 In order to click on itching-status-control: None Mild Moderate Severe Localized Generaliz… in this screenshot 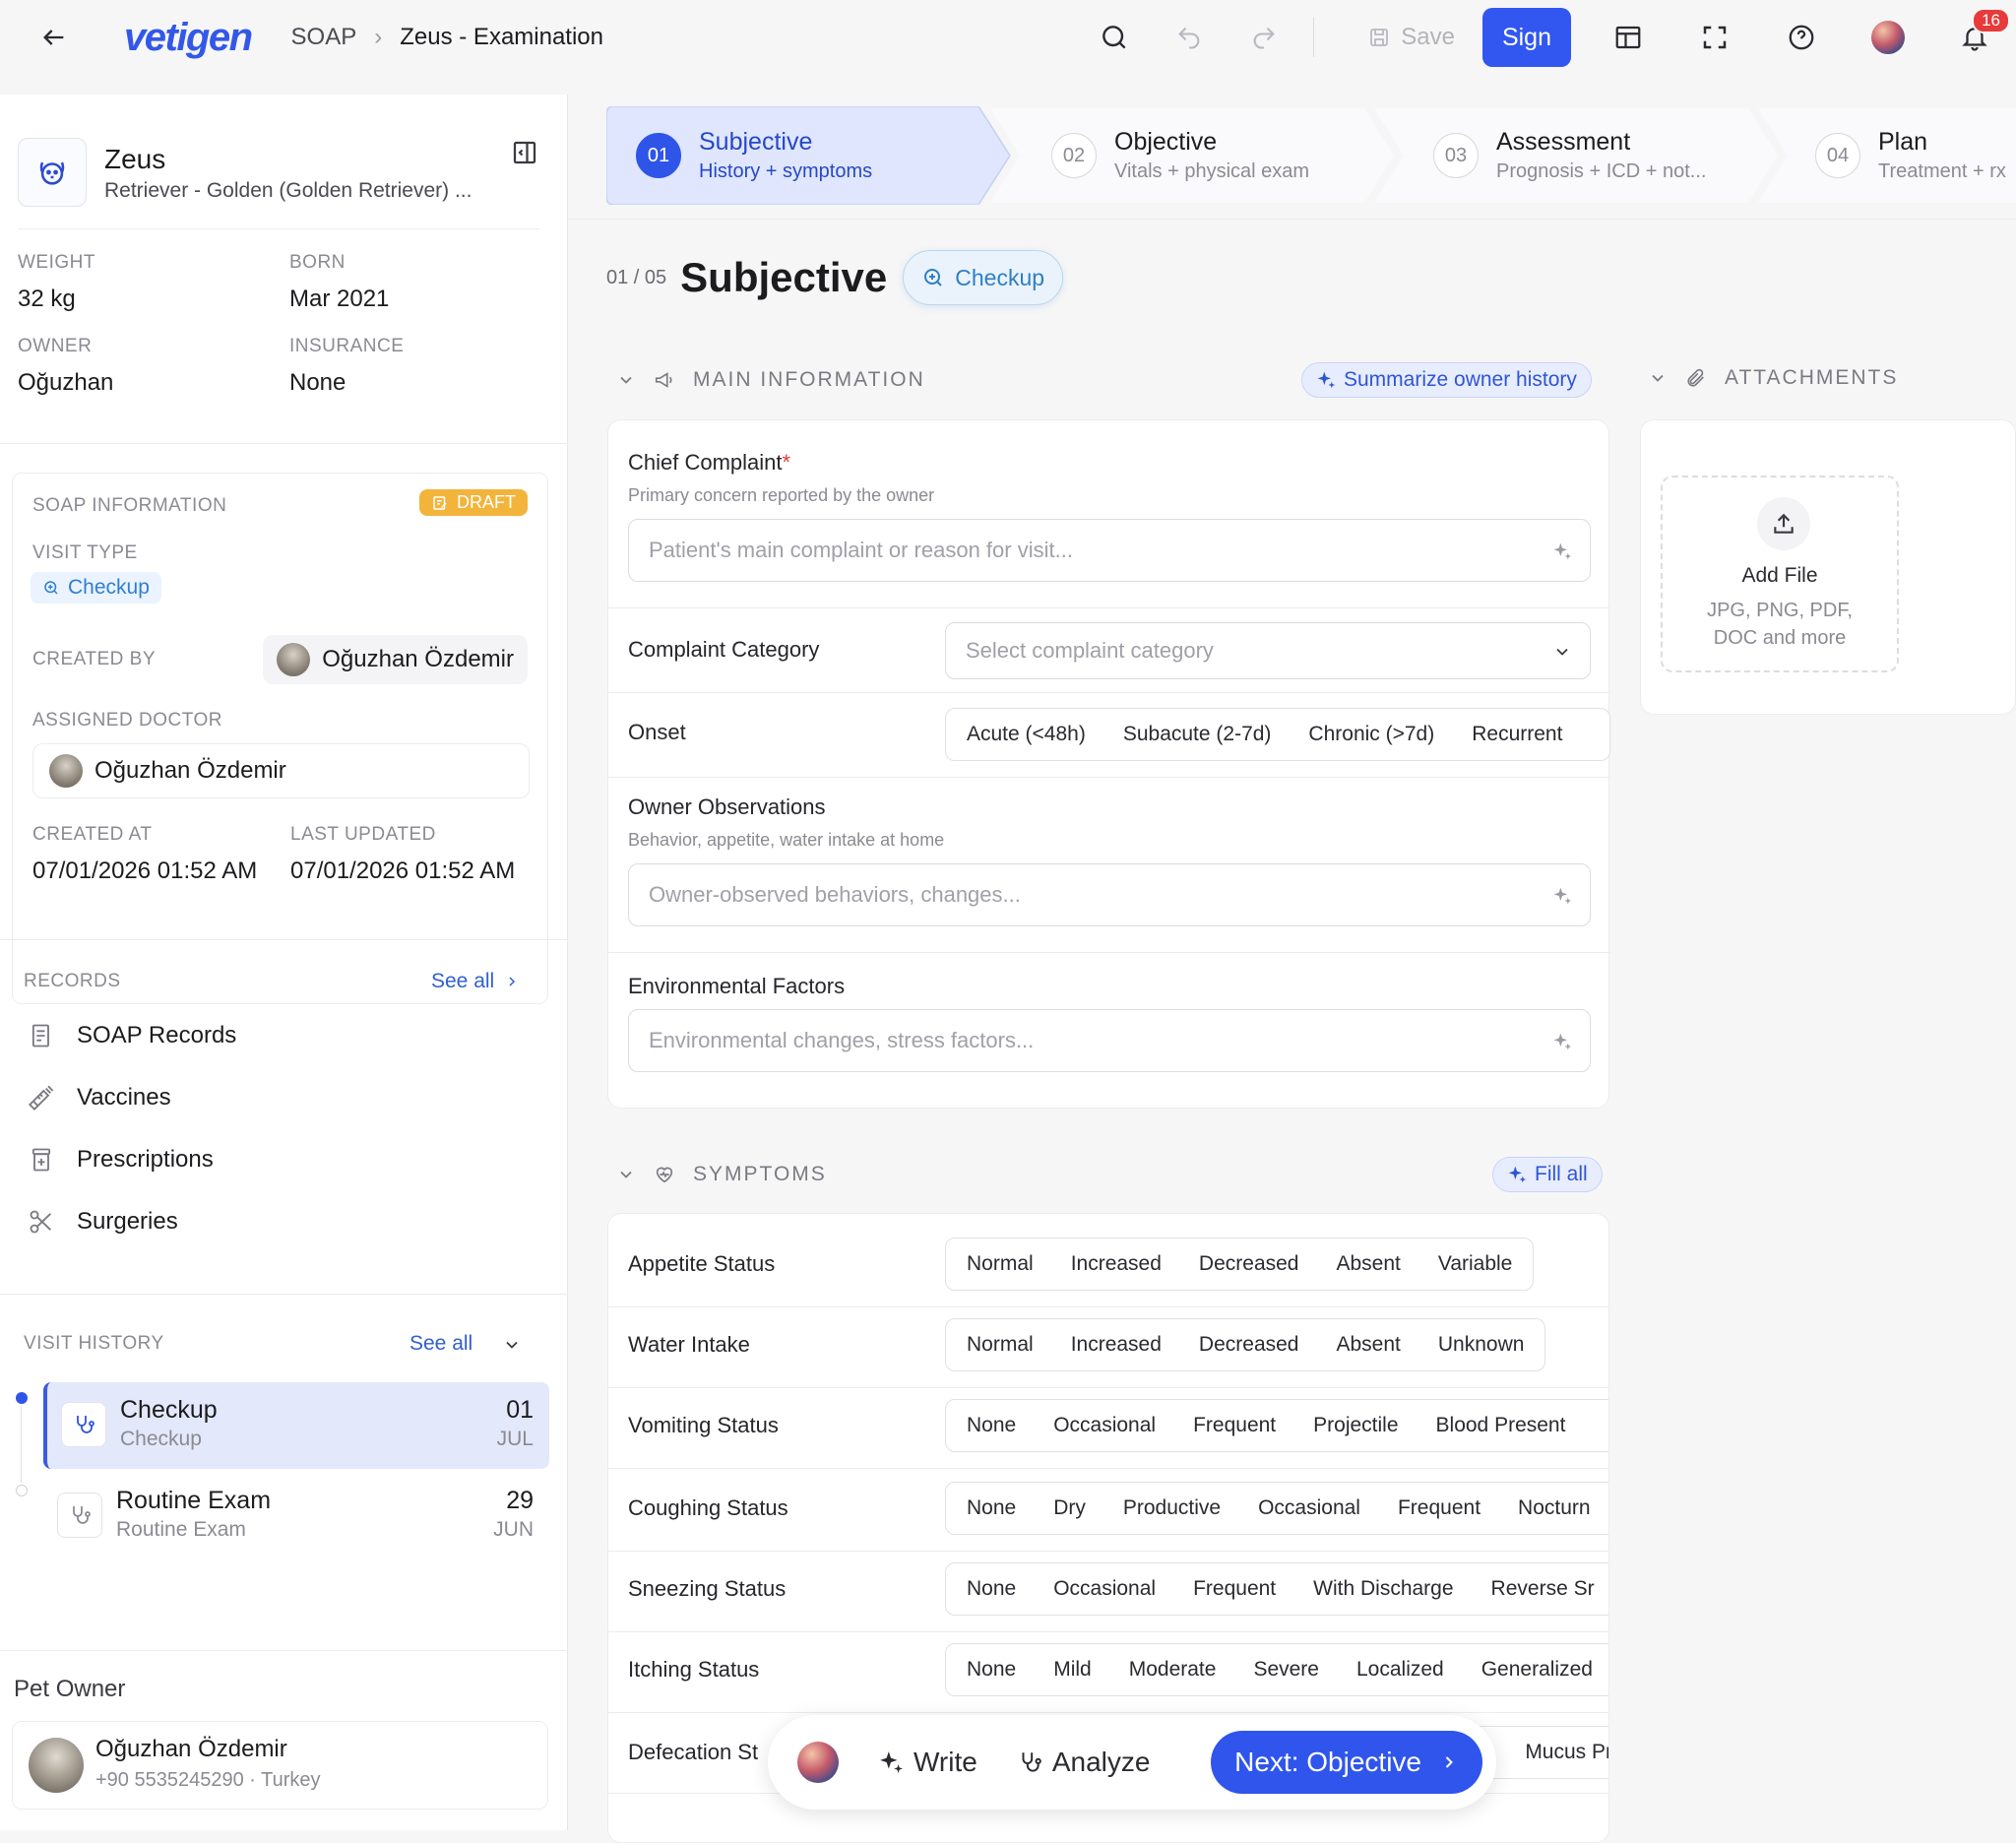, I will do `click(1276, 1669)`.